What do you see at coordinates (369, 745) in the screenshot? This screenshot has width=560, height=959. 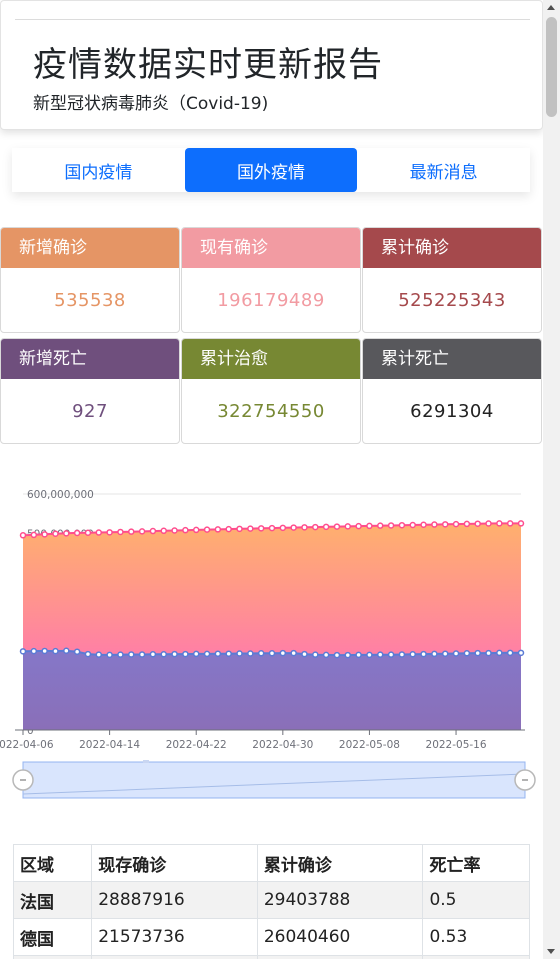 I see `x-tick-label: 2022-05-08` at bounding box center [369, 745].